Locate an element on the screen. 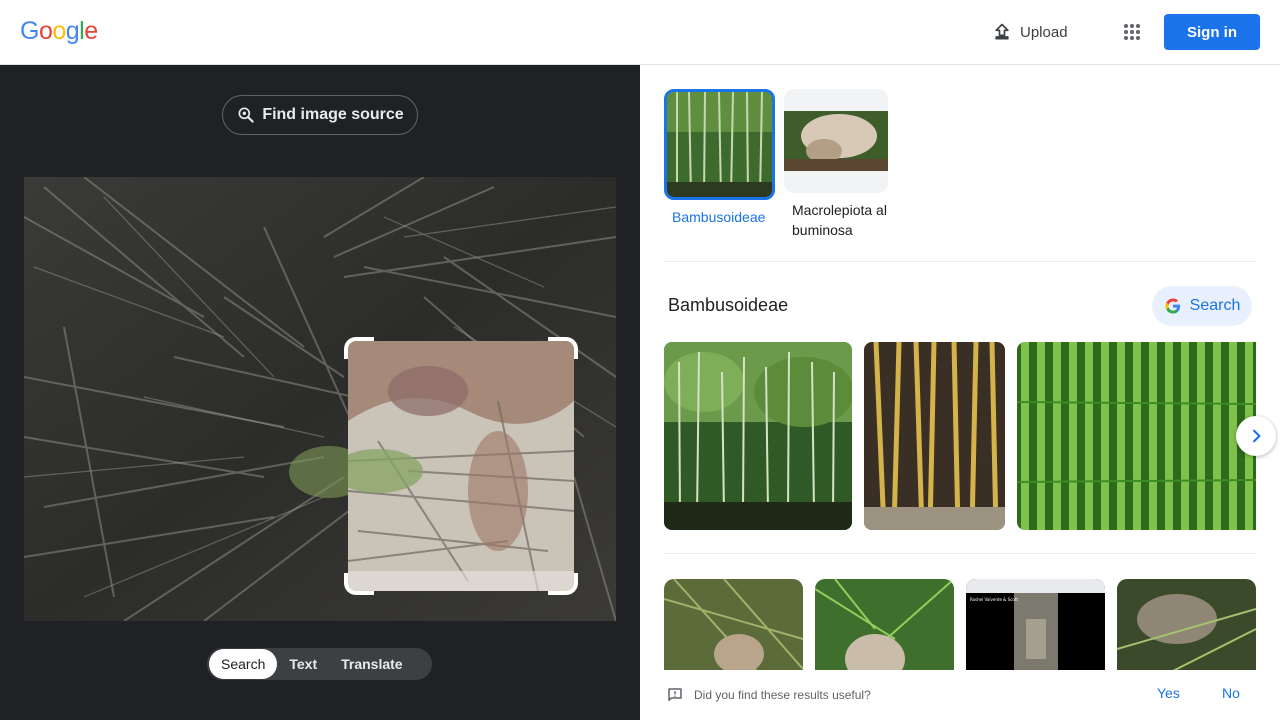 This screenshot has height=720, width=1280. mode-tabs: Search Text Translate is located at coordinates (319, 664).